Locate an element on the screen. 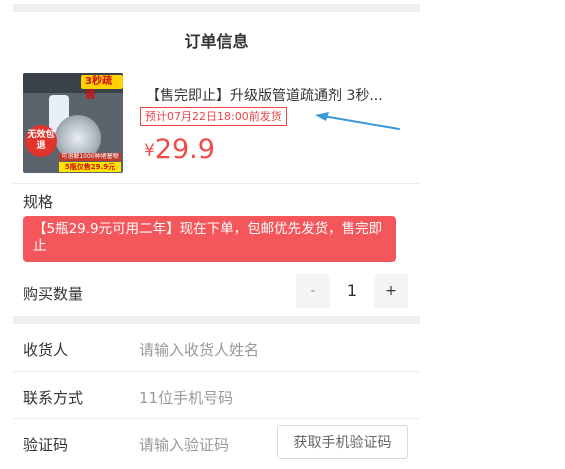 The image size is (565, 469). quantity-plus-button: + is located at coordinates (391, 291).